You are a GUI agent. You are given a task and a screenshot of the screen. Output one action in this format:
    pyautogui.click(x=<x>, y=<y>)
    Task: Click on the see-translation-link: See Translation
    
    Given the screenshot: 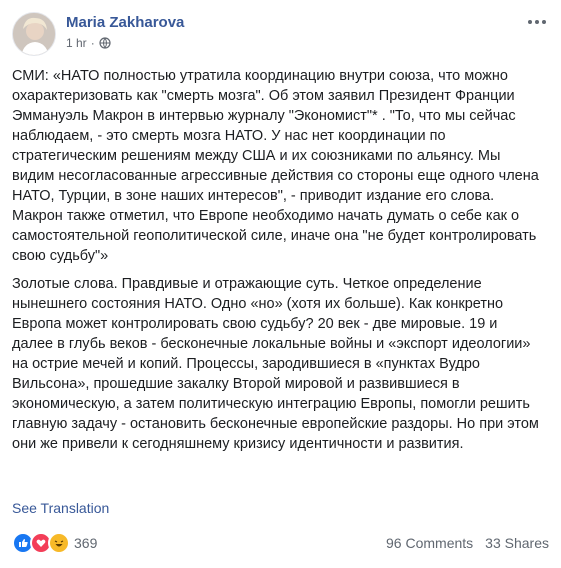 What is the action you would take?
    pyautogui.click(x=60, y=508)
    